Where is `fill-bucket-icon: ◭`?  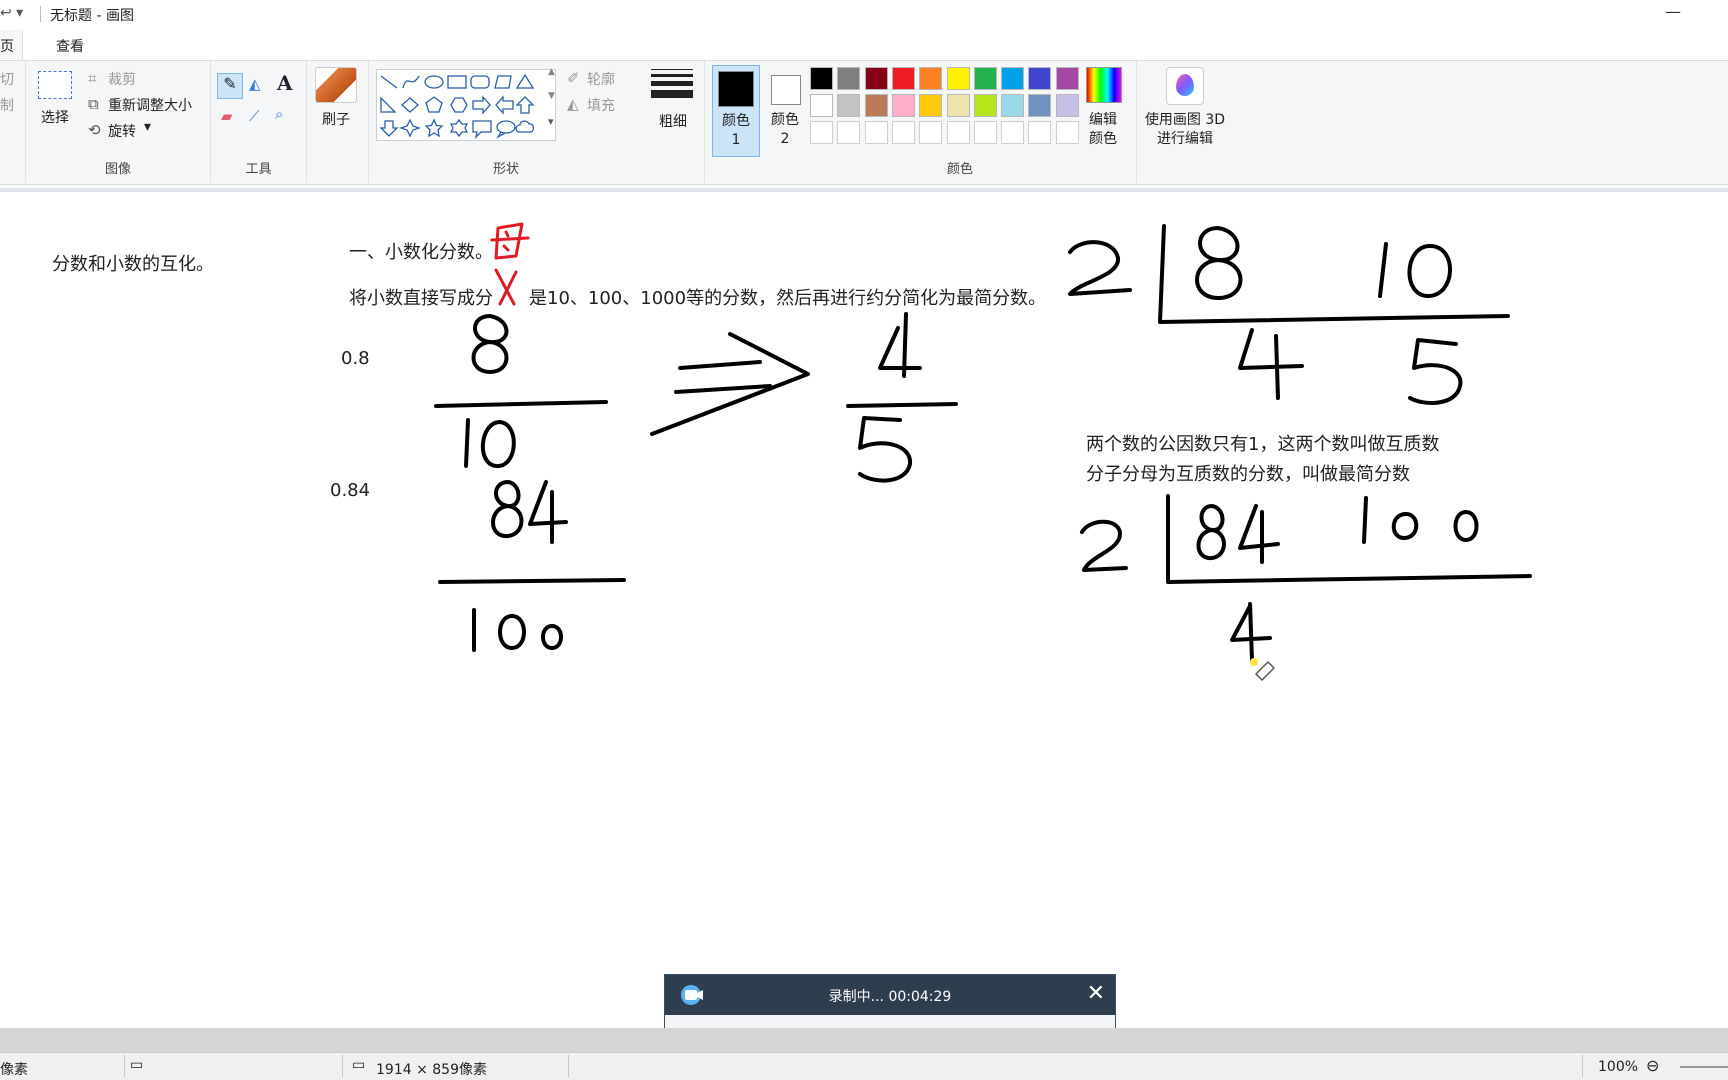
fill-bucket-icon: ◭ is located at coordinates (255, 84).